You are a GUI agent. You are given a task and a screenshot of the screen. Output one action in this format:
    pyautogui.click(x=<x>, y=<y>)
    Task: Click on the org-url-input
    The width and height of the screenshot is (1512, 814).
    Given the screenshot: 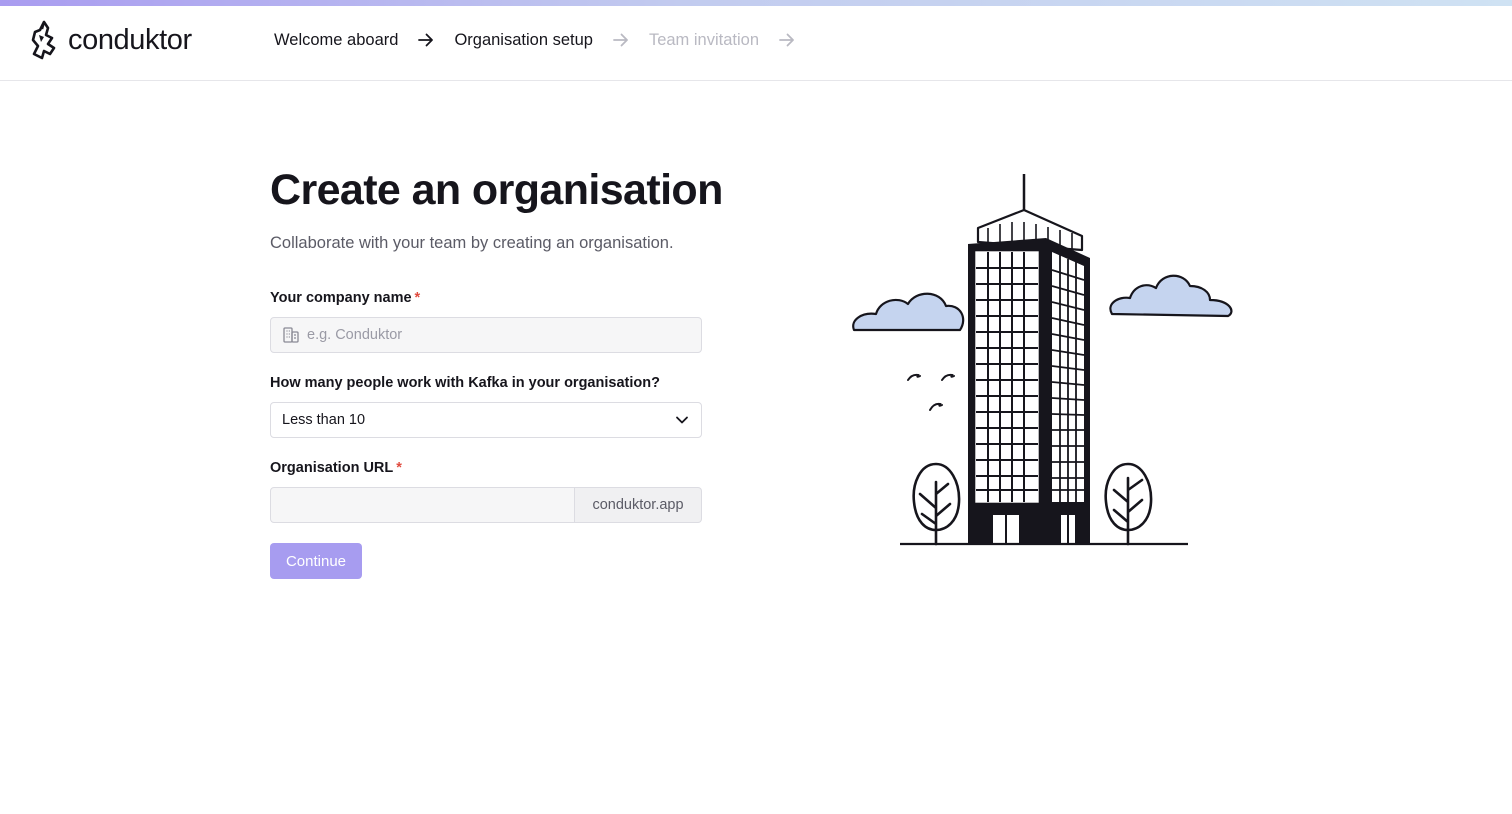 What is the action you would take?
    pyautogui.click(x=422, y=505)
    